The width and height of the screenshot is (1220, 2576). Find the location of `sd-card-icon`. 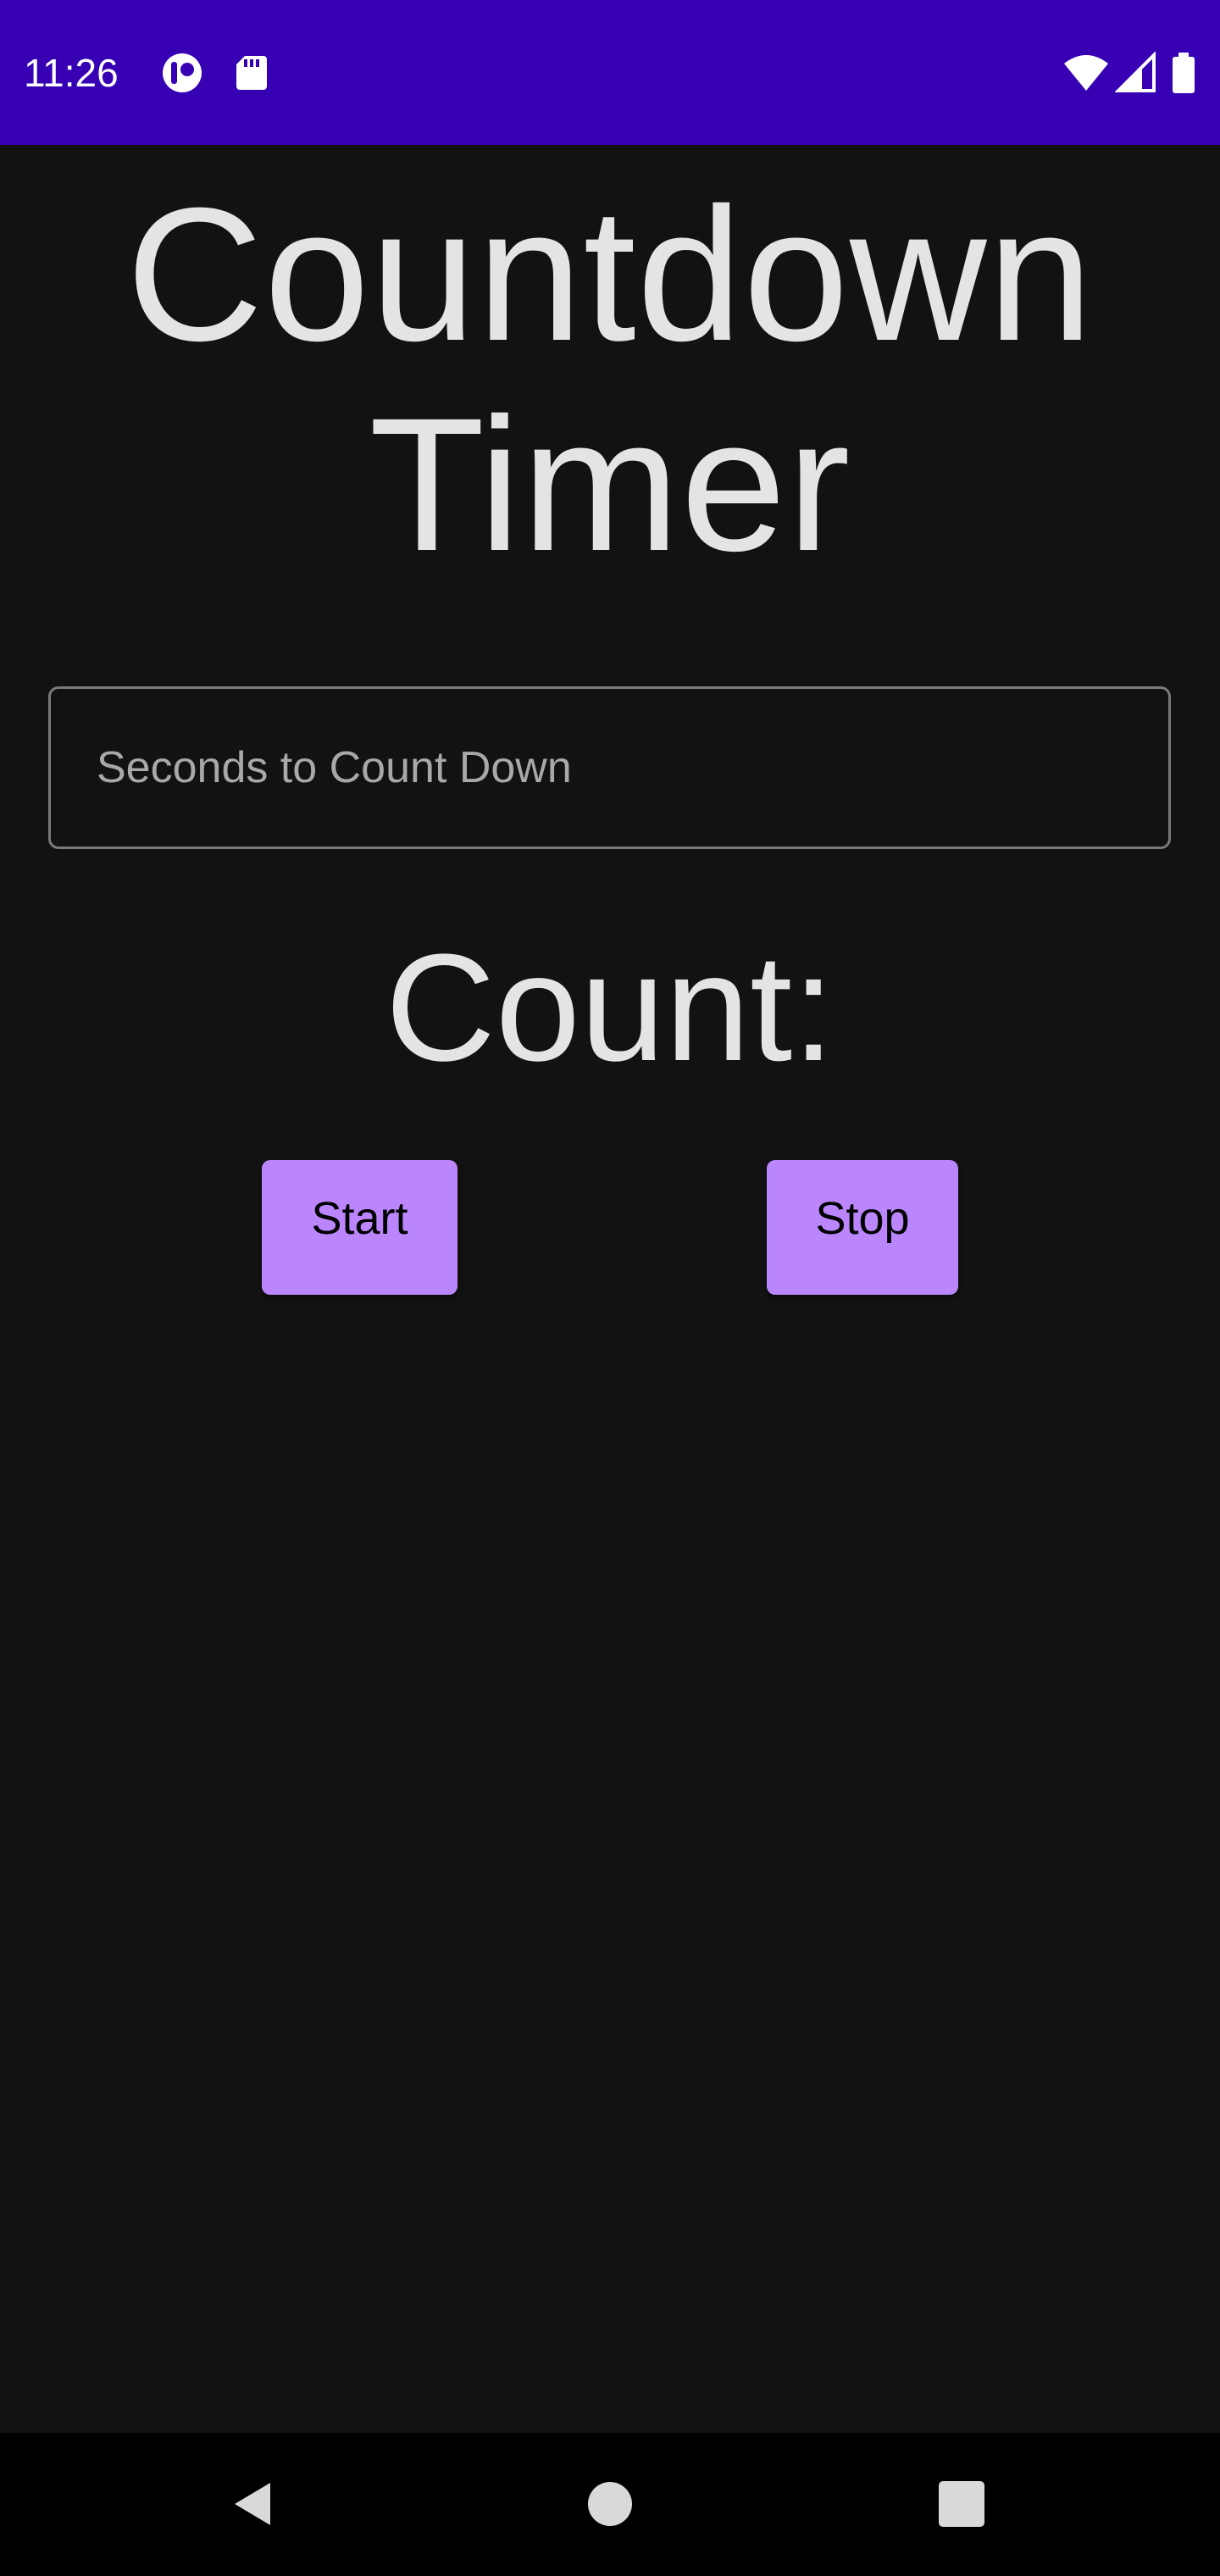

sd-card-icon is located at coordinates (251, 73).